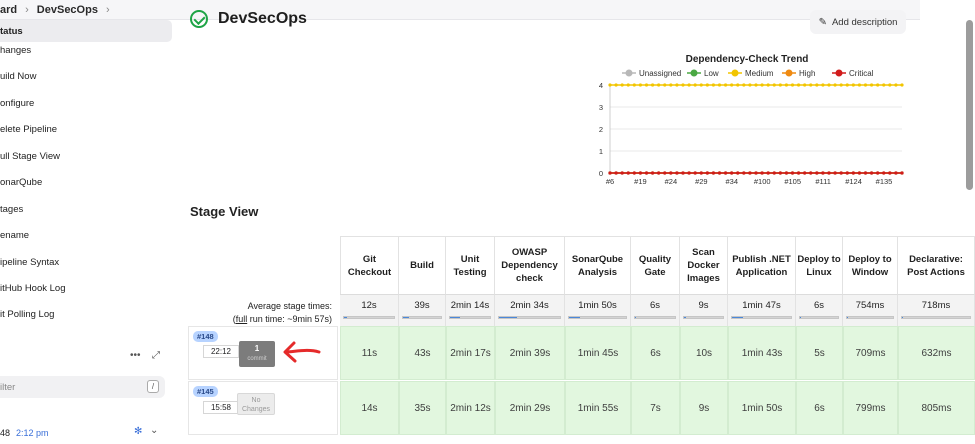 Image resolution: width=975 pixels, height=444 pixels. I want to click on scrollbar, so click(969, 105).